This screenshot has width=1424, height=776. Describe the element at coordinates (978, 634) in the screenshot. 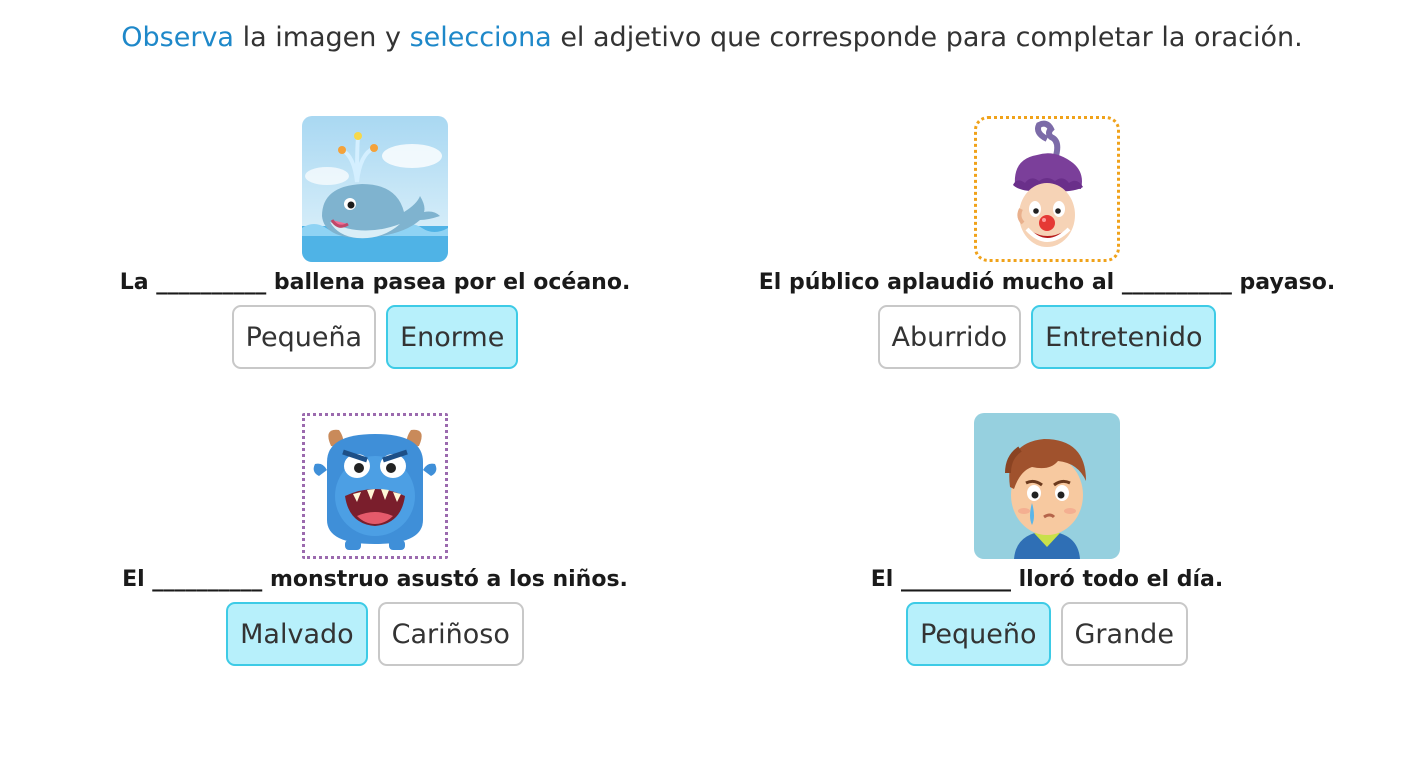

I see `option-button-pequeno: Pequeño` at that location.